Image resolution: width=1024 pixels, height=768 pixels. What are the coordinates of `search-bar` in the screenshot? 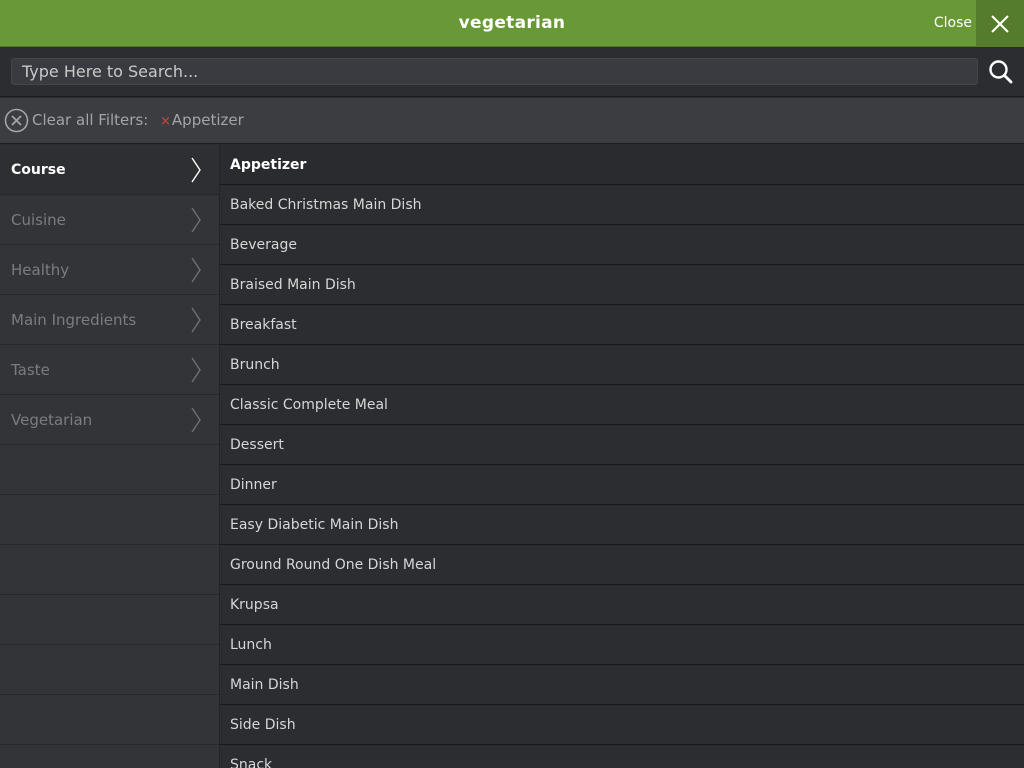 It's located at (512, 72).